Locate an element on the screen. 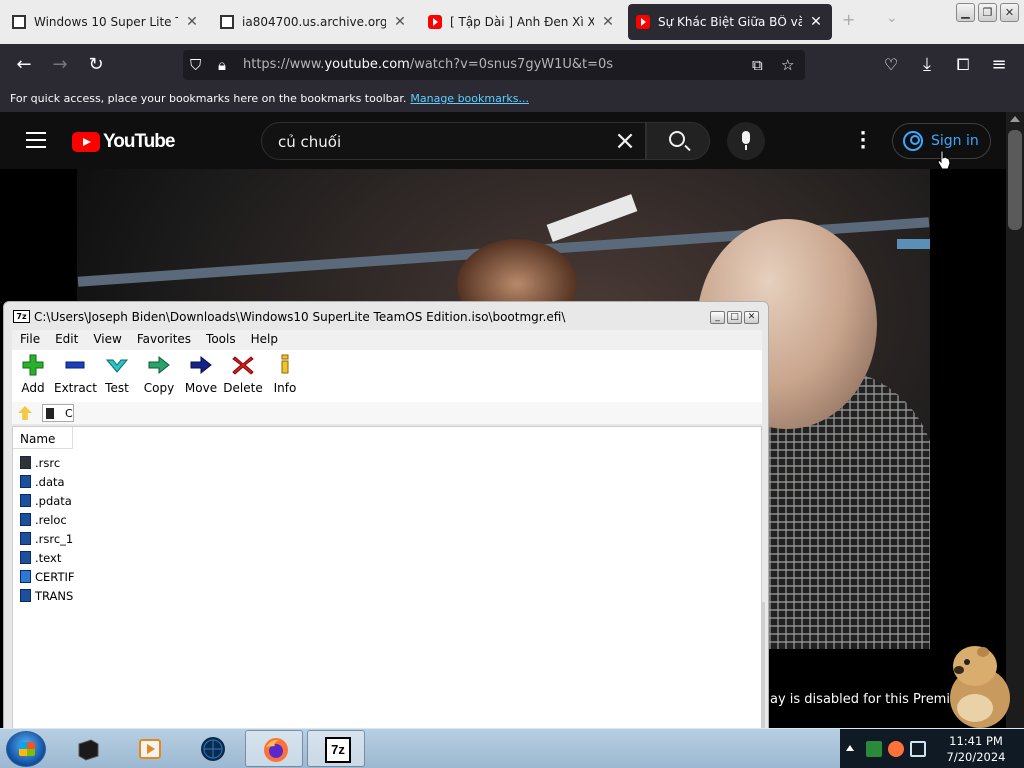 This screenshot has height=768, width=1024. path-combobox: C is located at coordinates (58, 413).